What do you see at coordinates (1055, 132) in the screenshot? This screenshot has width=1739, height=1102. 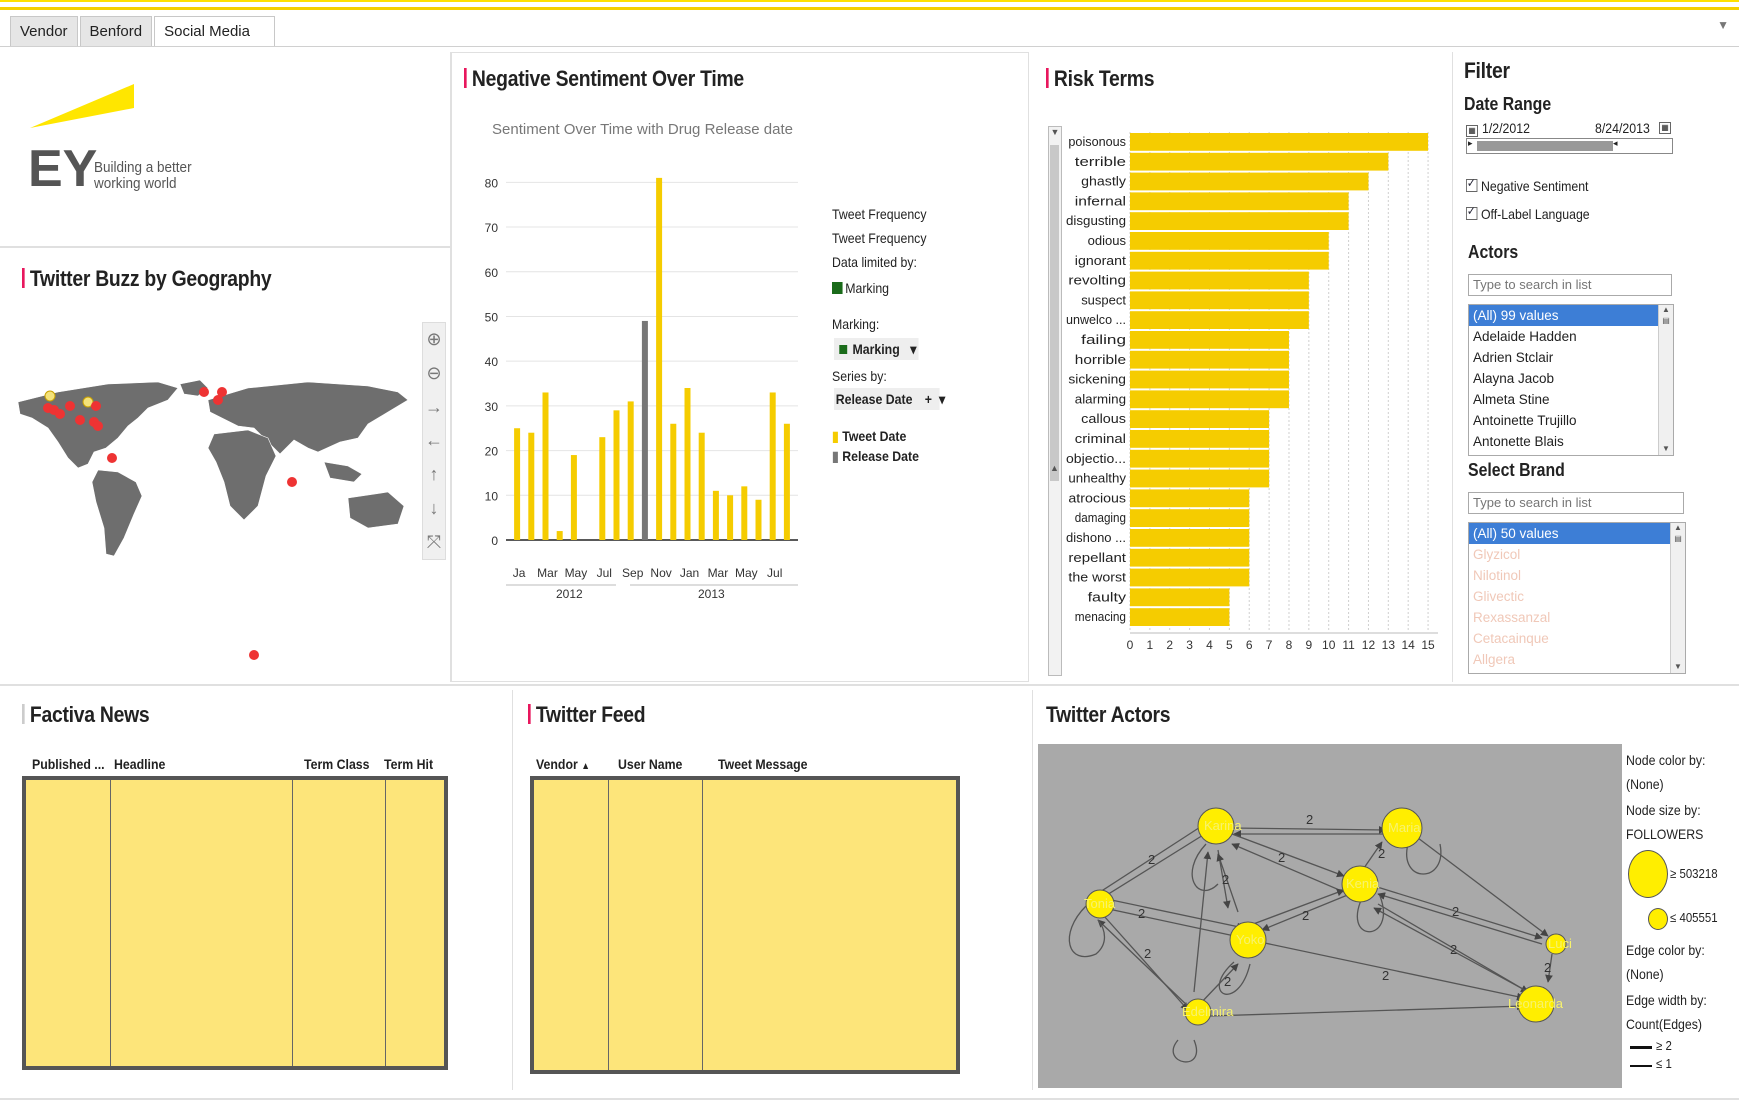 I see `scroll-up-icon: ▼` at bounding box center [1055, 132].